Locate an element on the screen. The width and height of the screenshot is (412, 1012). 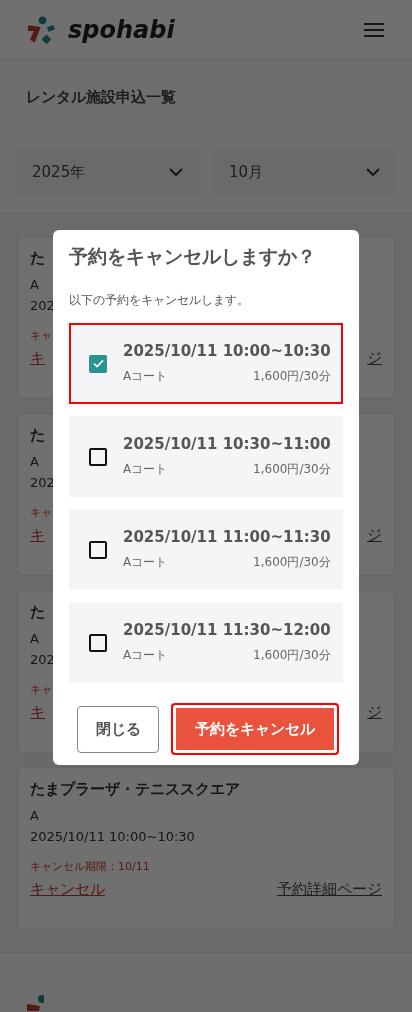
page-title: レンタル施設申込一覧 is located at coordinates (101, 97).